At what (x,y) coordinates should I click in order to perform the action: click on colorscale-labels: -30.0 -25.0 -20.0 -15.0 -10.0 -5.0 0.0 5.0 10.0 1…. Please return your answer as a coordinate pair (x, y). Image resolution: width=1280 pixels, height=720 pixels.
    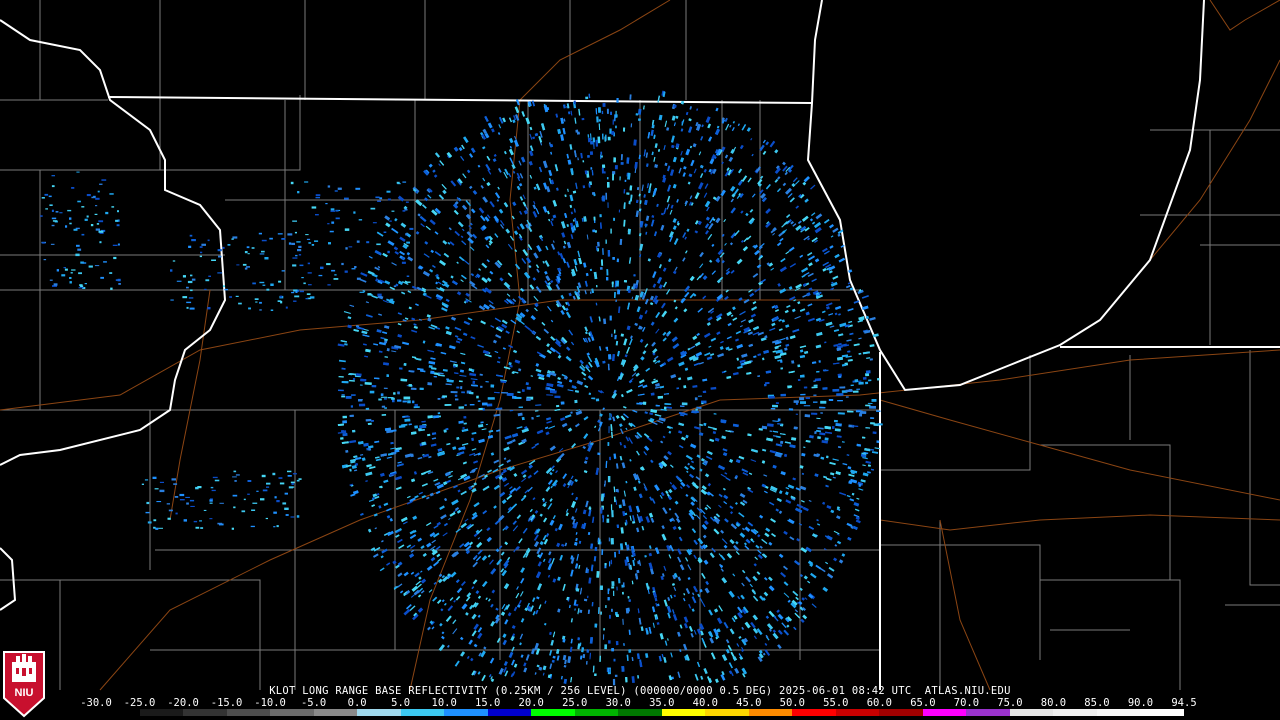
    Looking at the image, I should click on (638, 703).